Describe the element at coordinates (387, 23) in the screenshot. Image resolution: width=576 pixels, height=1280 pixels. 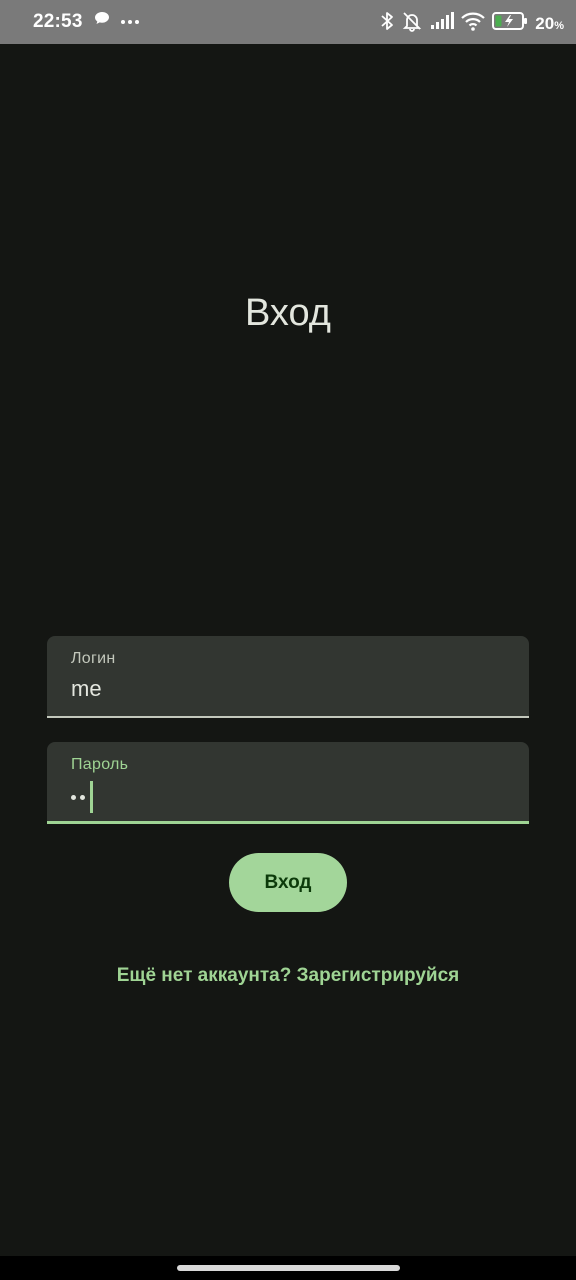
I see `bluetooth-icon` at that location.